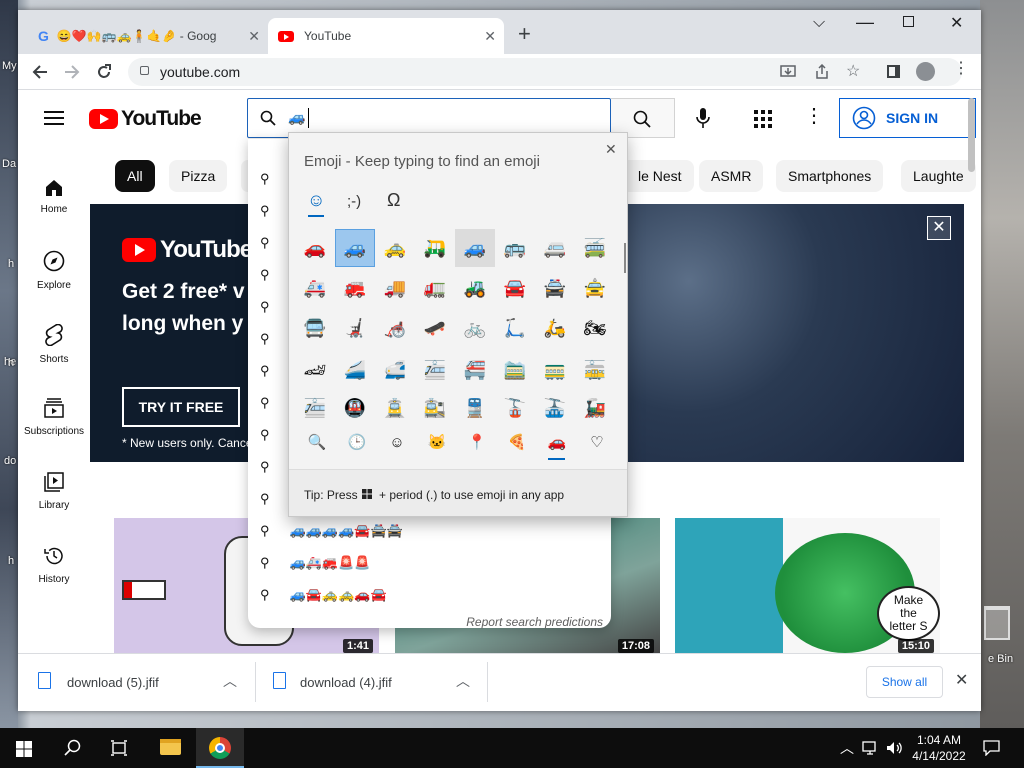 The height and width of the screenshot is (768, 1024). I want to click on emoji-category-people-icon: 🐱, so click(437, 442).